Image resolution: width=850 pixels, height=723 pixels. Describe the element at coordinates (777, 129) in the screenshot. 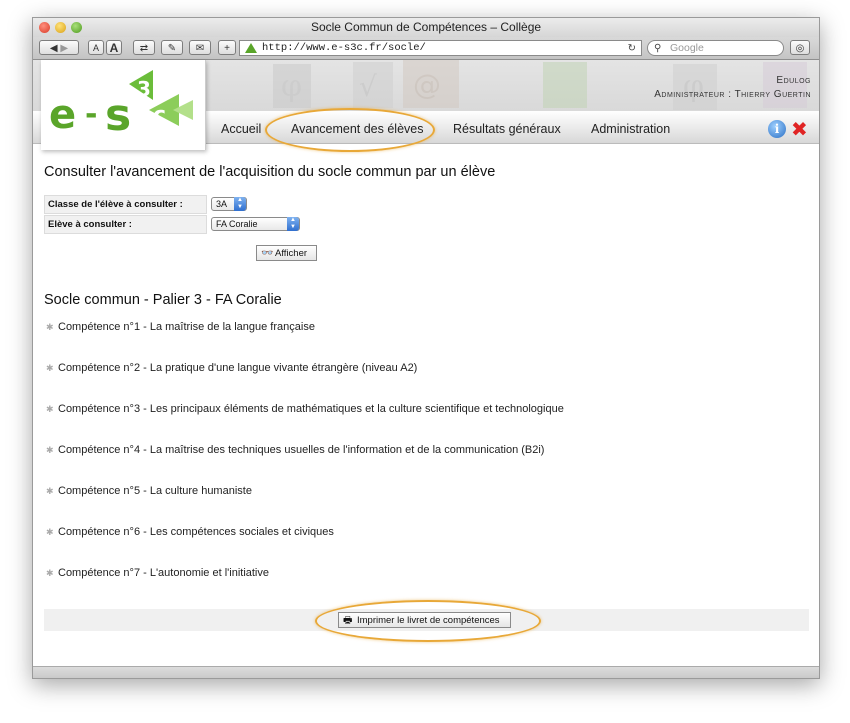

I see `info-icon: i` at that location.